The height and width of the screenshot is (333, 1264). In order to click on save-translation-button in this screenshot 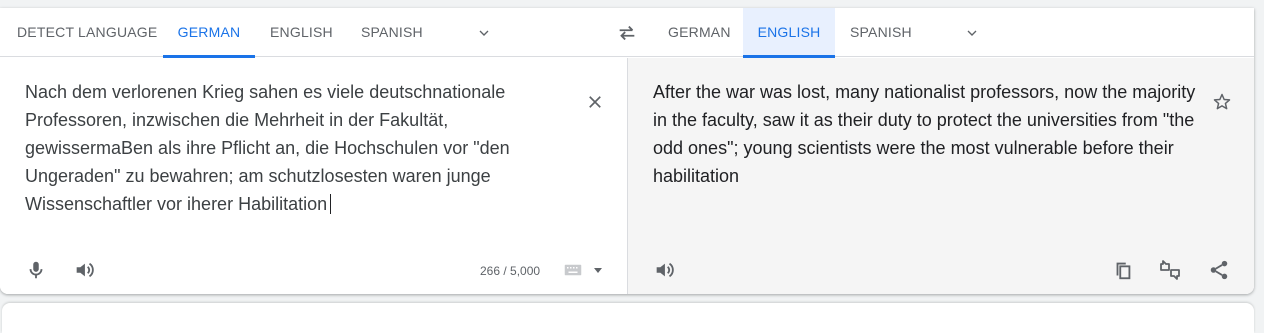, I will do `click(1222, 102)`.